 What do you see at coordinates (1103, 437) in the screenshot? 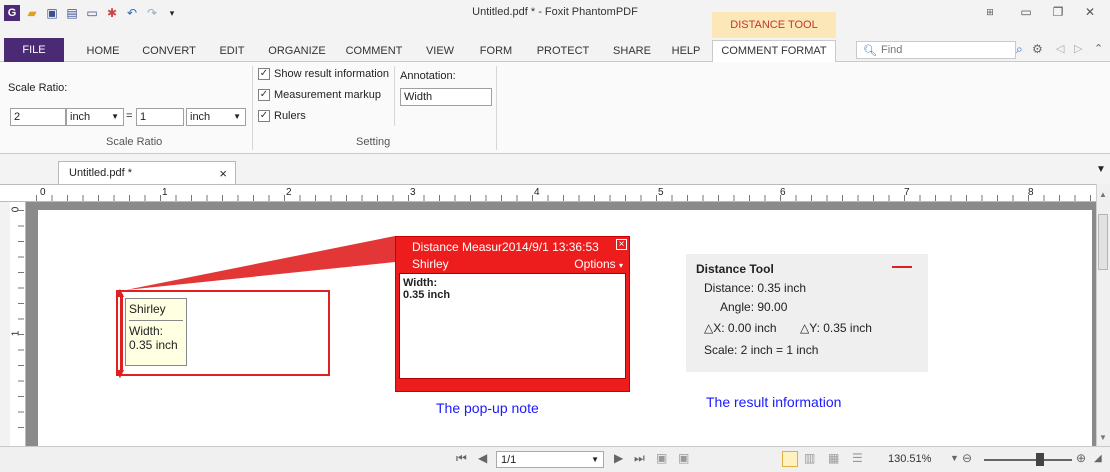
I see `scroll-down-icon: ▼` at bounding box center [1103, 437].